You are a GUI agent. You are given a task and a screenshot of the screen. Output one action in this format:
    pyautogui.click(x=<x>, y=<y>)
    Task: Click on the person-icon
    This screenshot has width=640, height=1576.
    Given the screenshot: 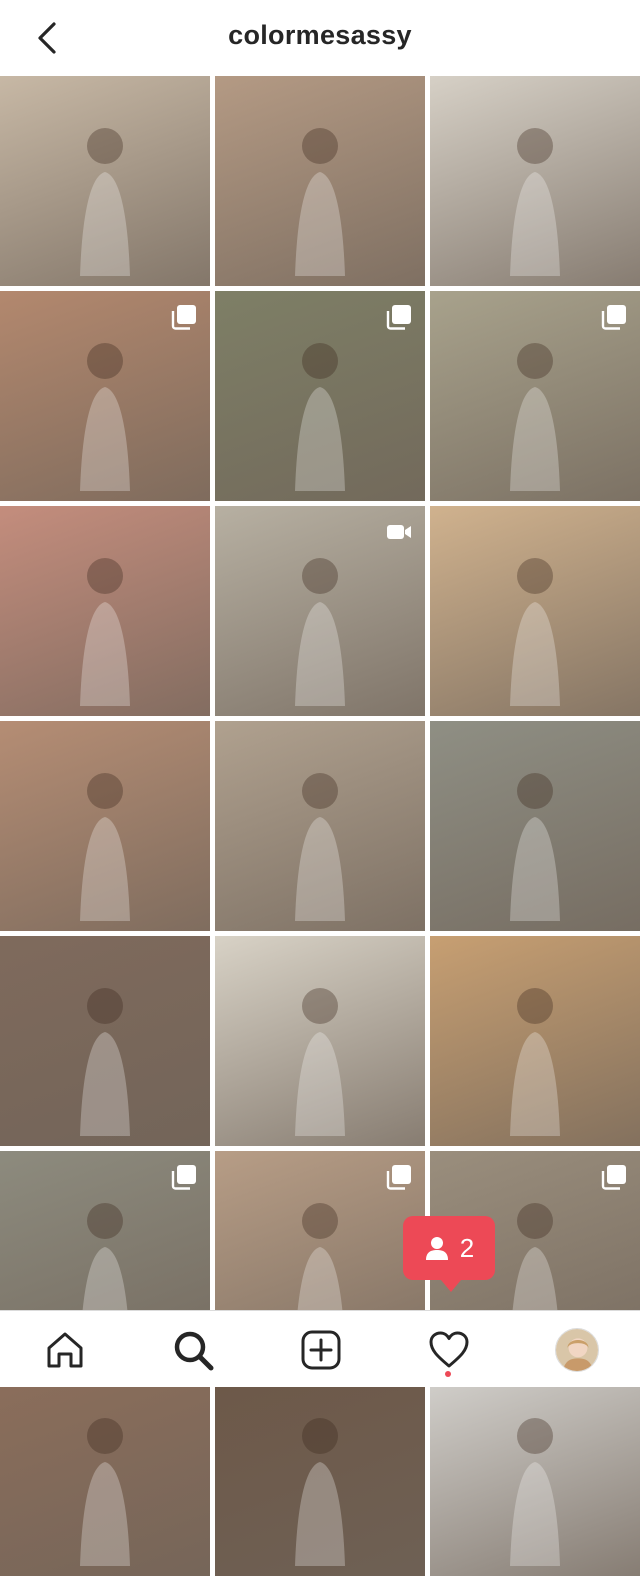 What is the action you would take?
    pyautogui.click(x=436, y=1248)
    